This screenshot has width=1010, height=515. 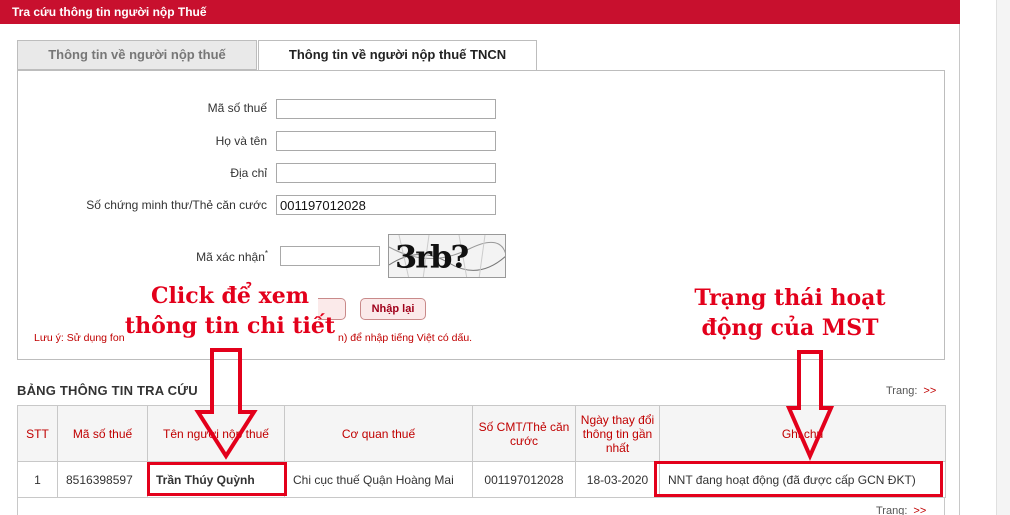 I want to click on arrow-down-left-icon, so click(x=226, y=404).